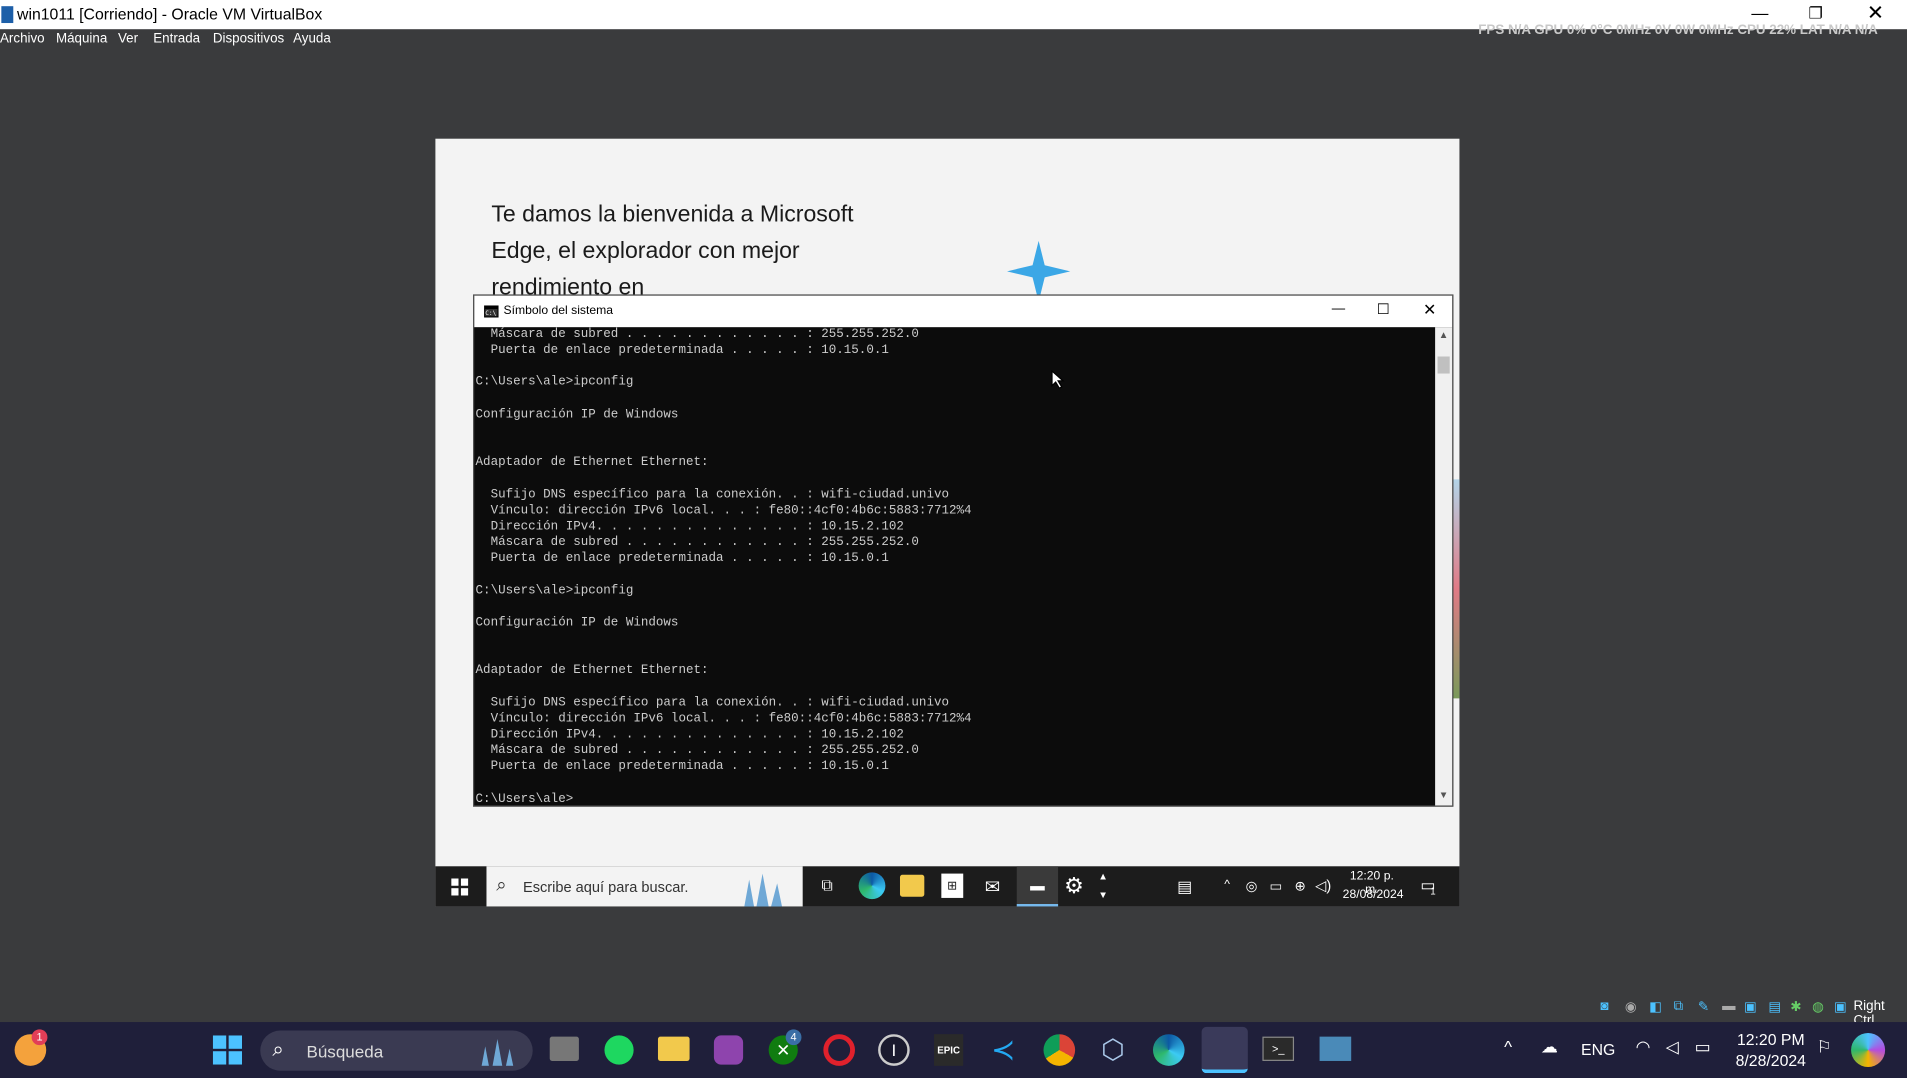 The width and height of the screenshot is (1907, 1078). I want to click on guest-search-box: ⌕ Escribe aquí para buscar., so click(644, 886).